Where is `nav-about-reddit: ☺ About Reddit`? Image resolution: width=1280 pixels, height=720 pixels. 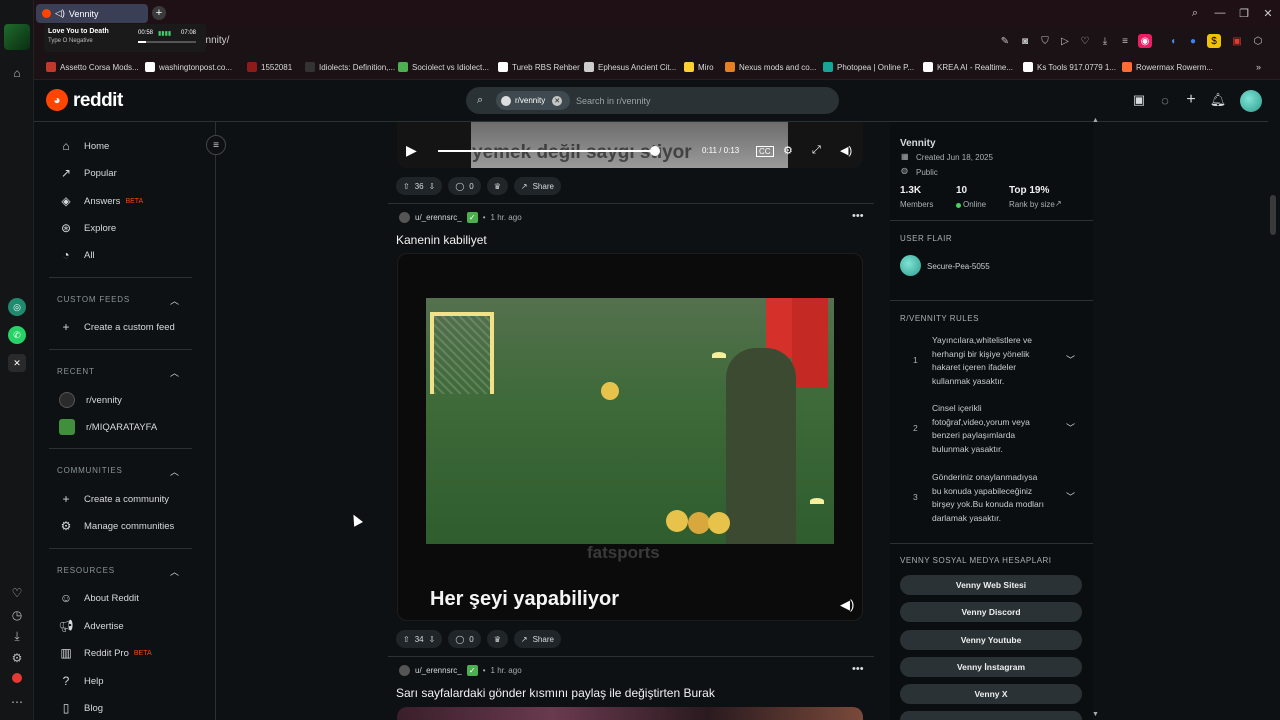
nav-about-reddit: ☺ About Reddit is located at coordinates (99, 598).